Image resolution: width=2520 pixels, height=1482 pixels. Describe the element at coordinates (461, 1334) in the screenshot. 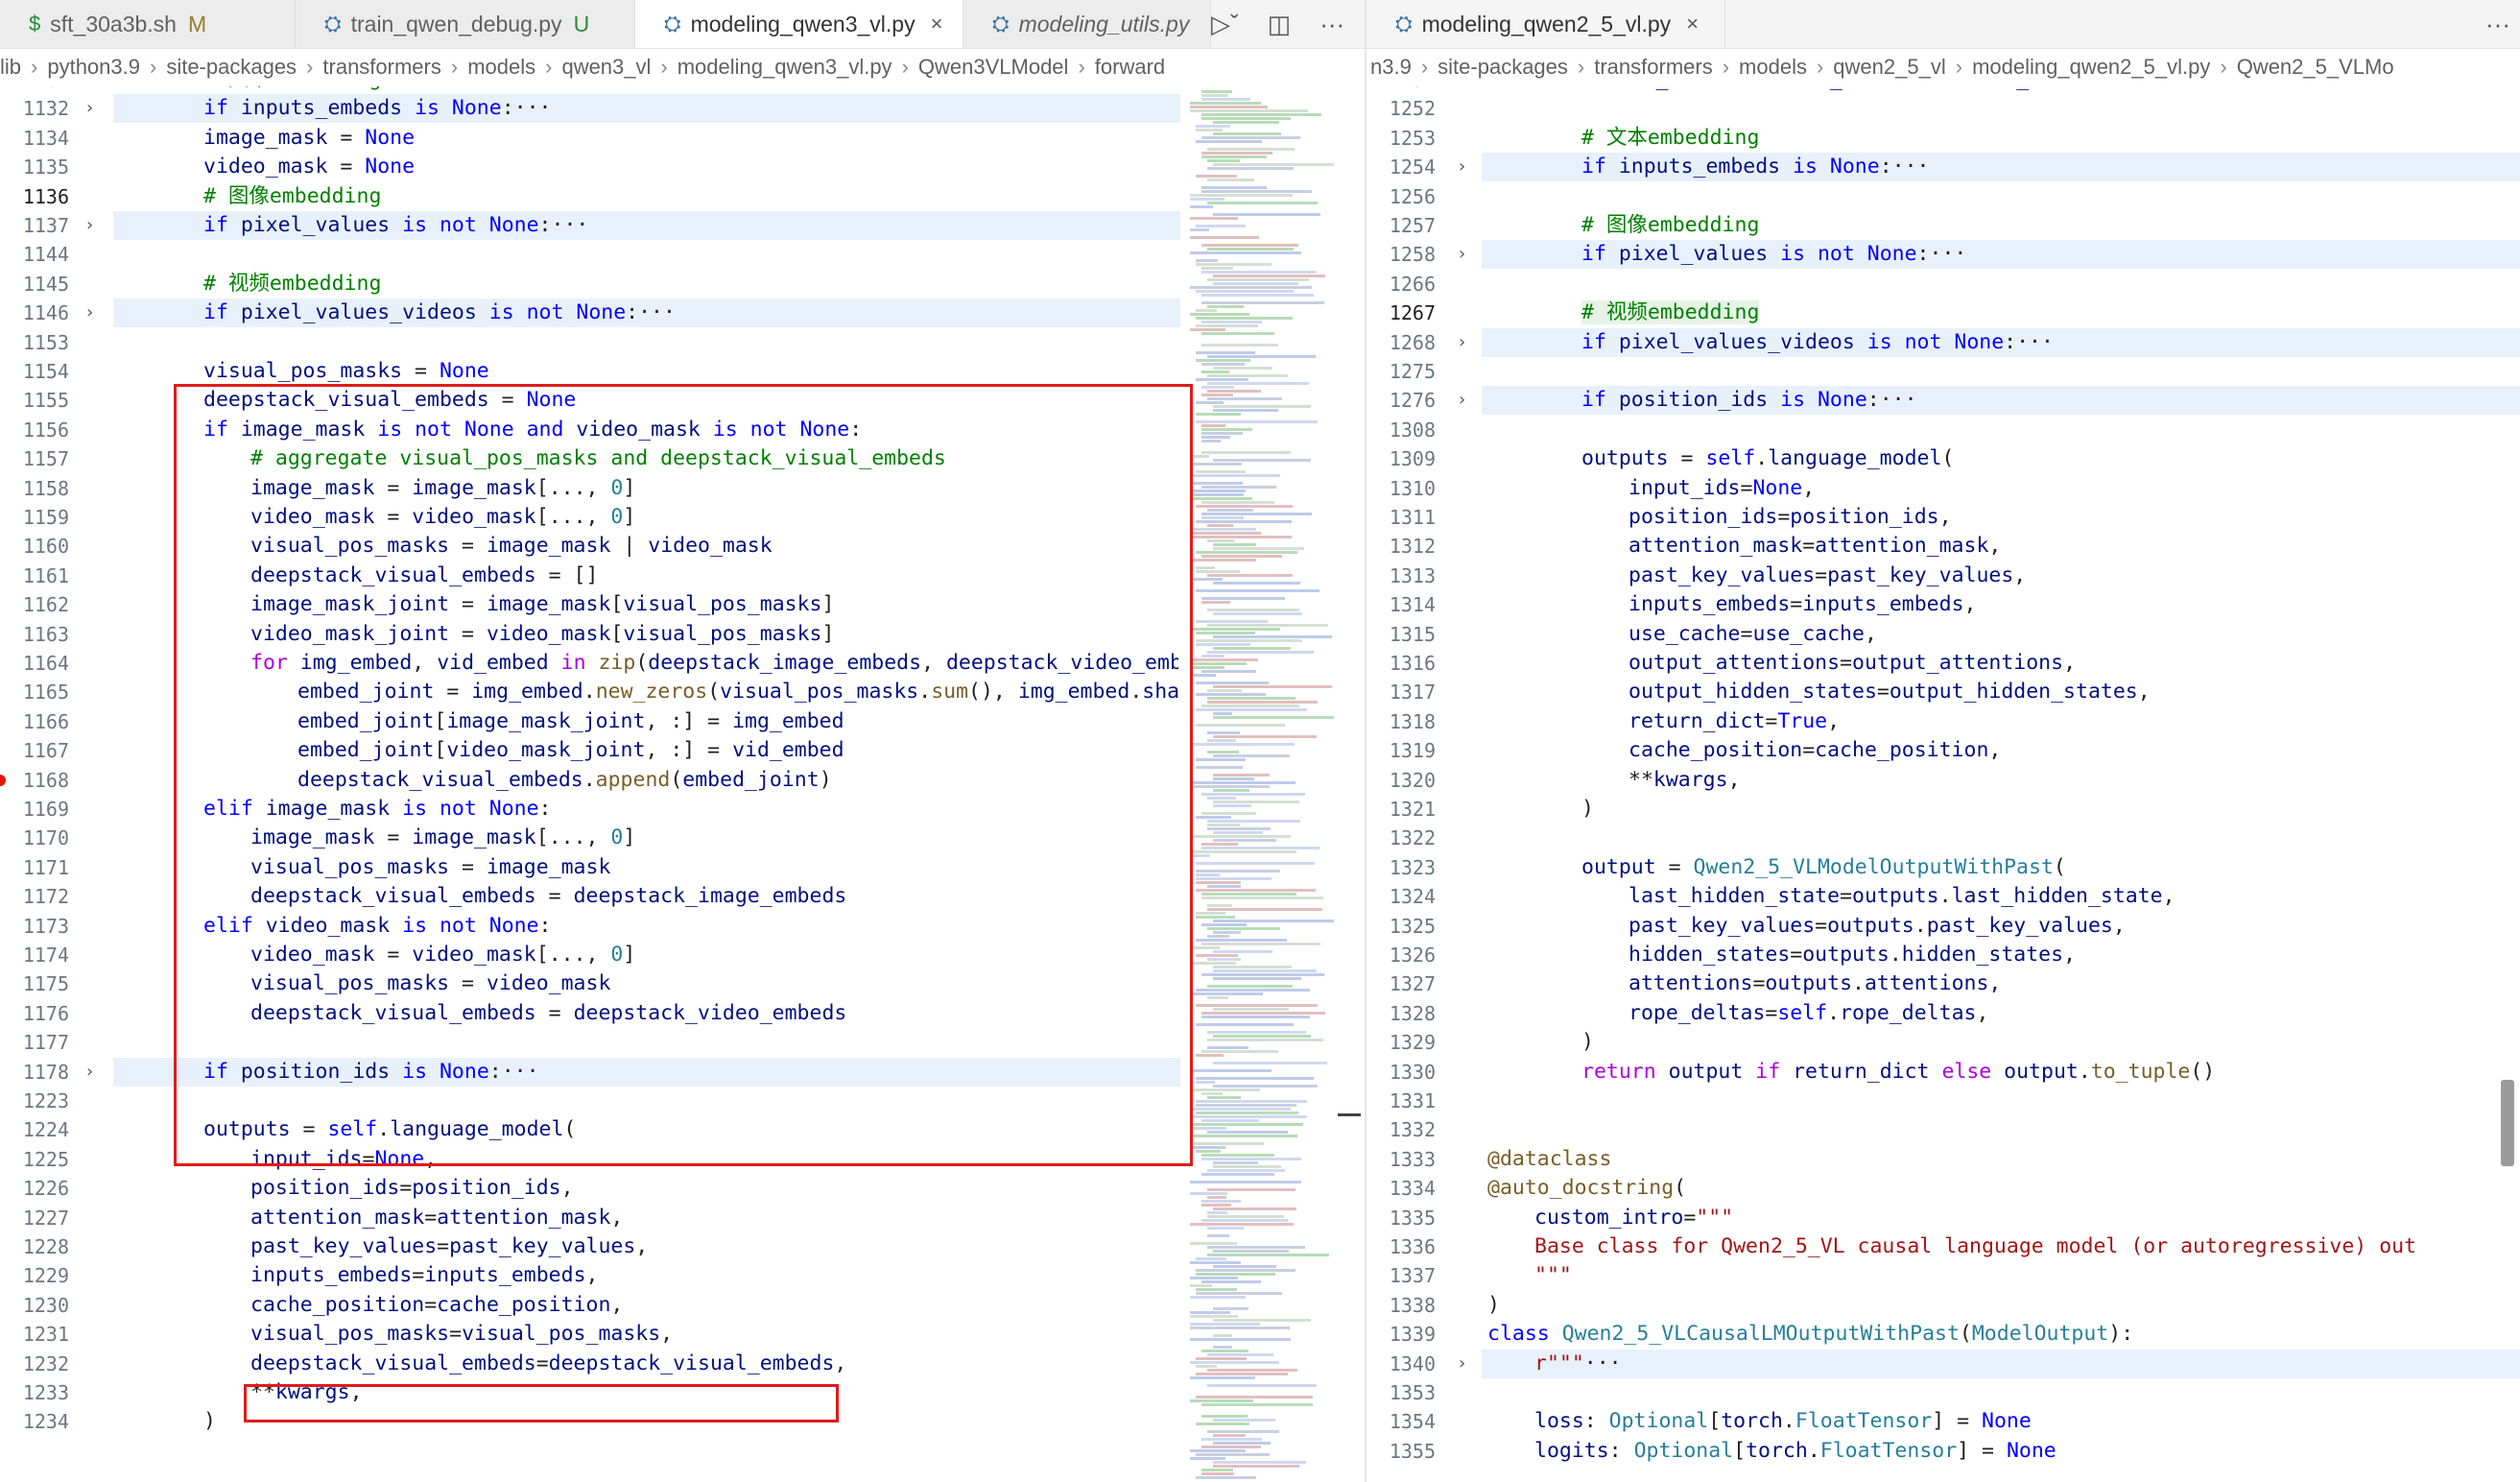

I see `code-line: visual_pos_masks=visual_pos_masks,` at that location.